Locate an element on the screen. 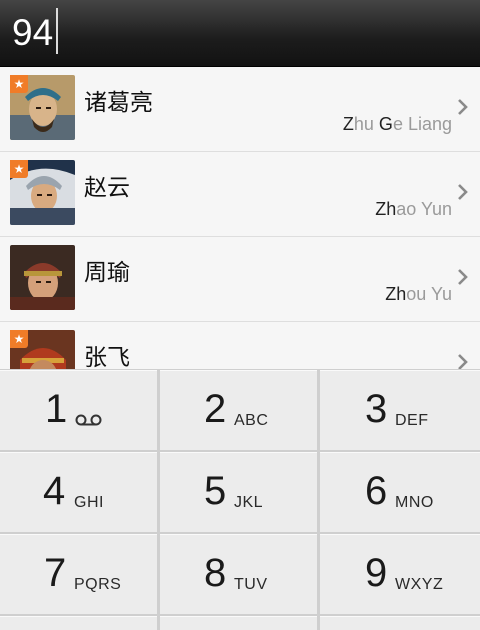  key-2: 2 ABC is located at coordinates (238, 410).